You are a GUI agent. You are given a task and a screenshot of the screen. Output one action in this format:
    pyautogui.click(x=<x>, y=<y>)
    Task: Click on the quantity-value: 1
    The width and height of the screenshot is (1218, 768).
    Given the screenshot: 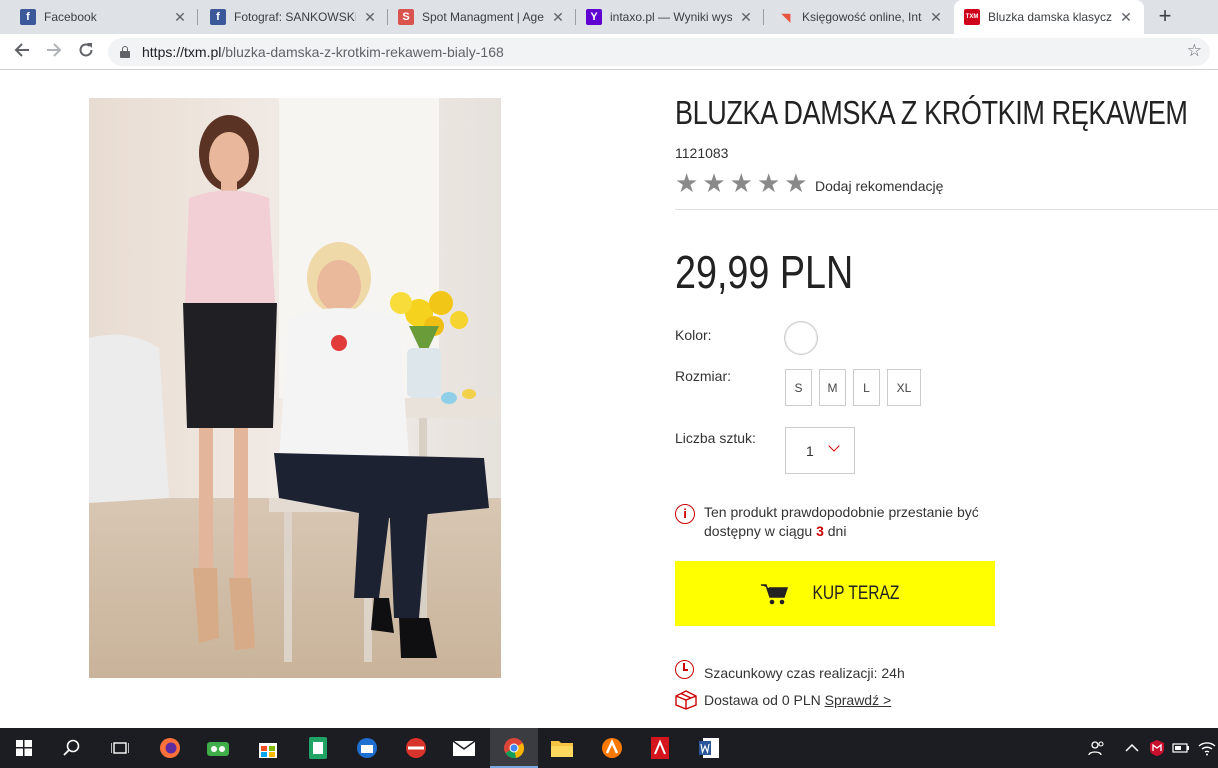 What is the action you would take?
    pyautogui.click(x=810, y=450)
    